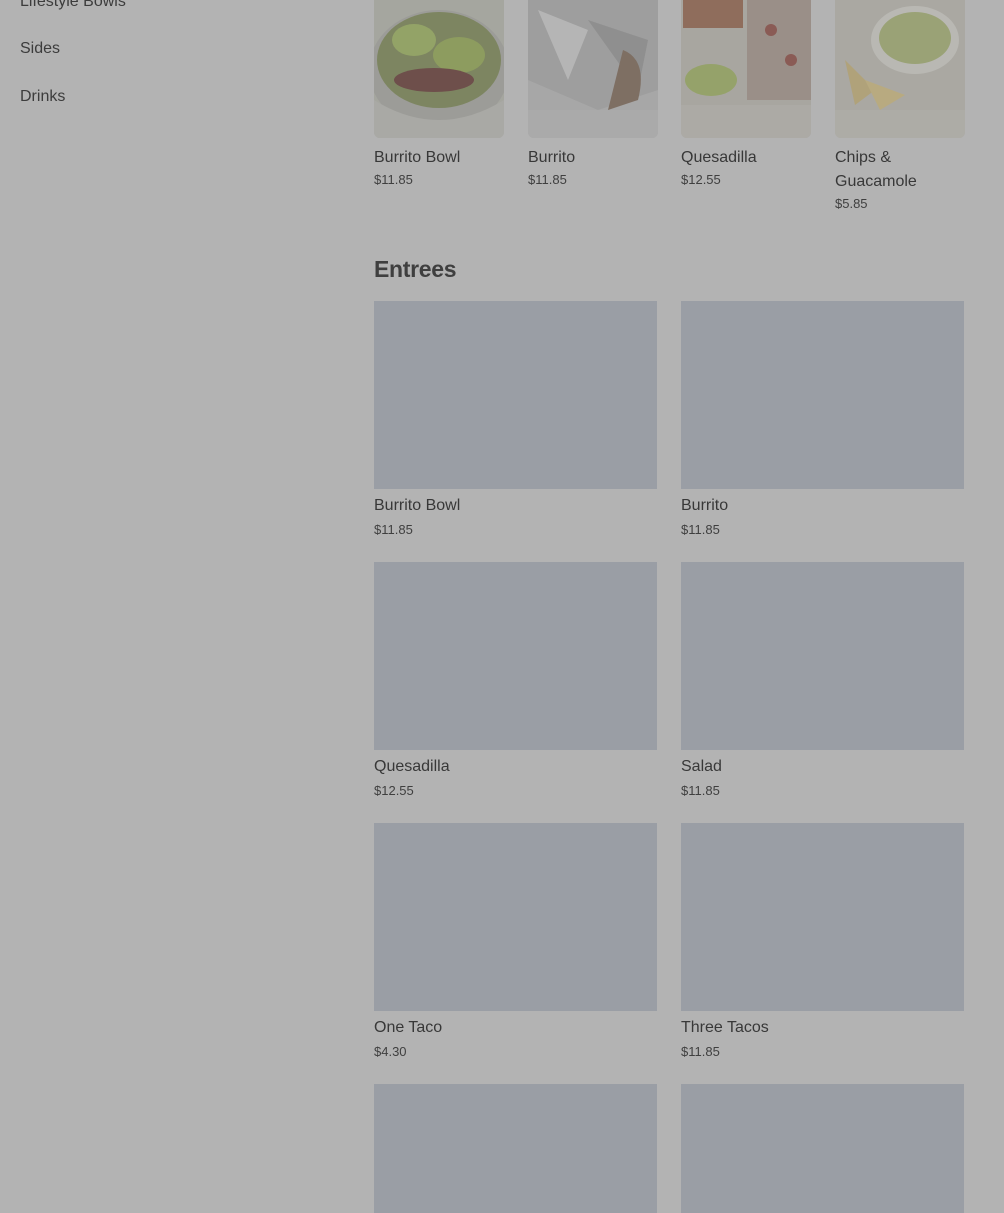  What do you see at coordinates (746, 69) in the screenshot?
I see `quesadilla-image` at bounding box center [746, 69].